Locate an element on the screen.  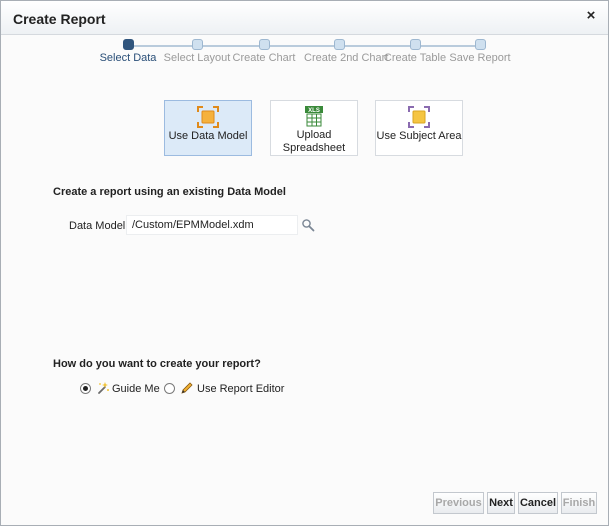
dialog-title: Create Report is located at coordinates (59, 19).